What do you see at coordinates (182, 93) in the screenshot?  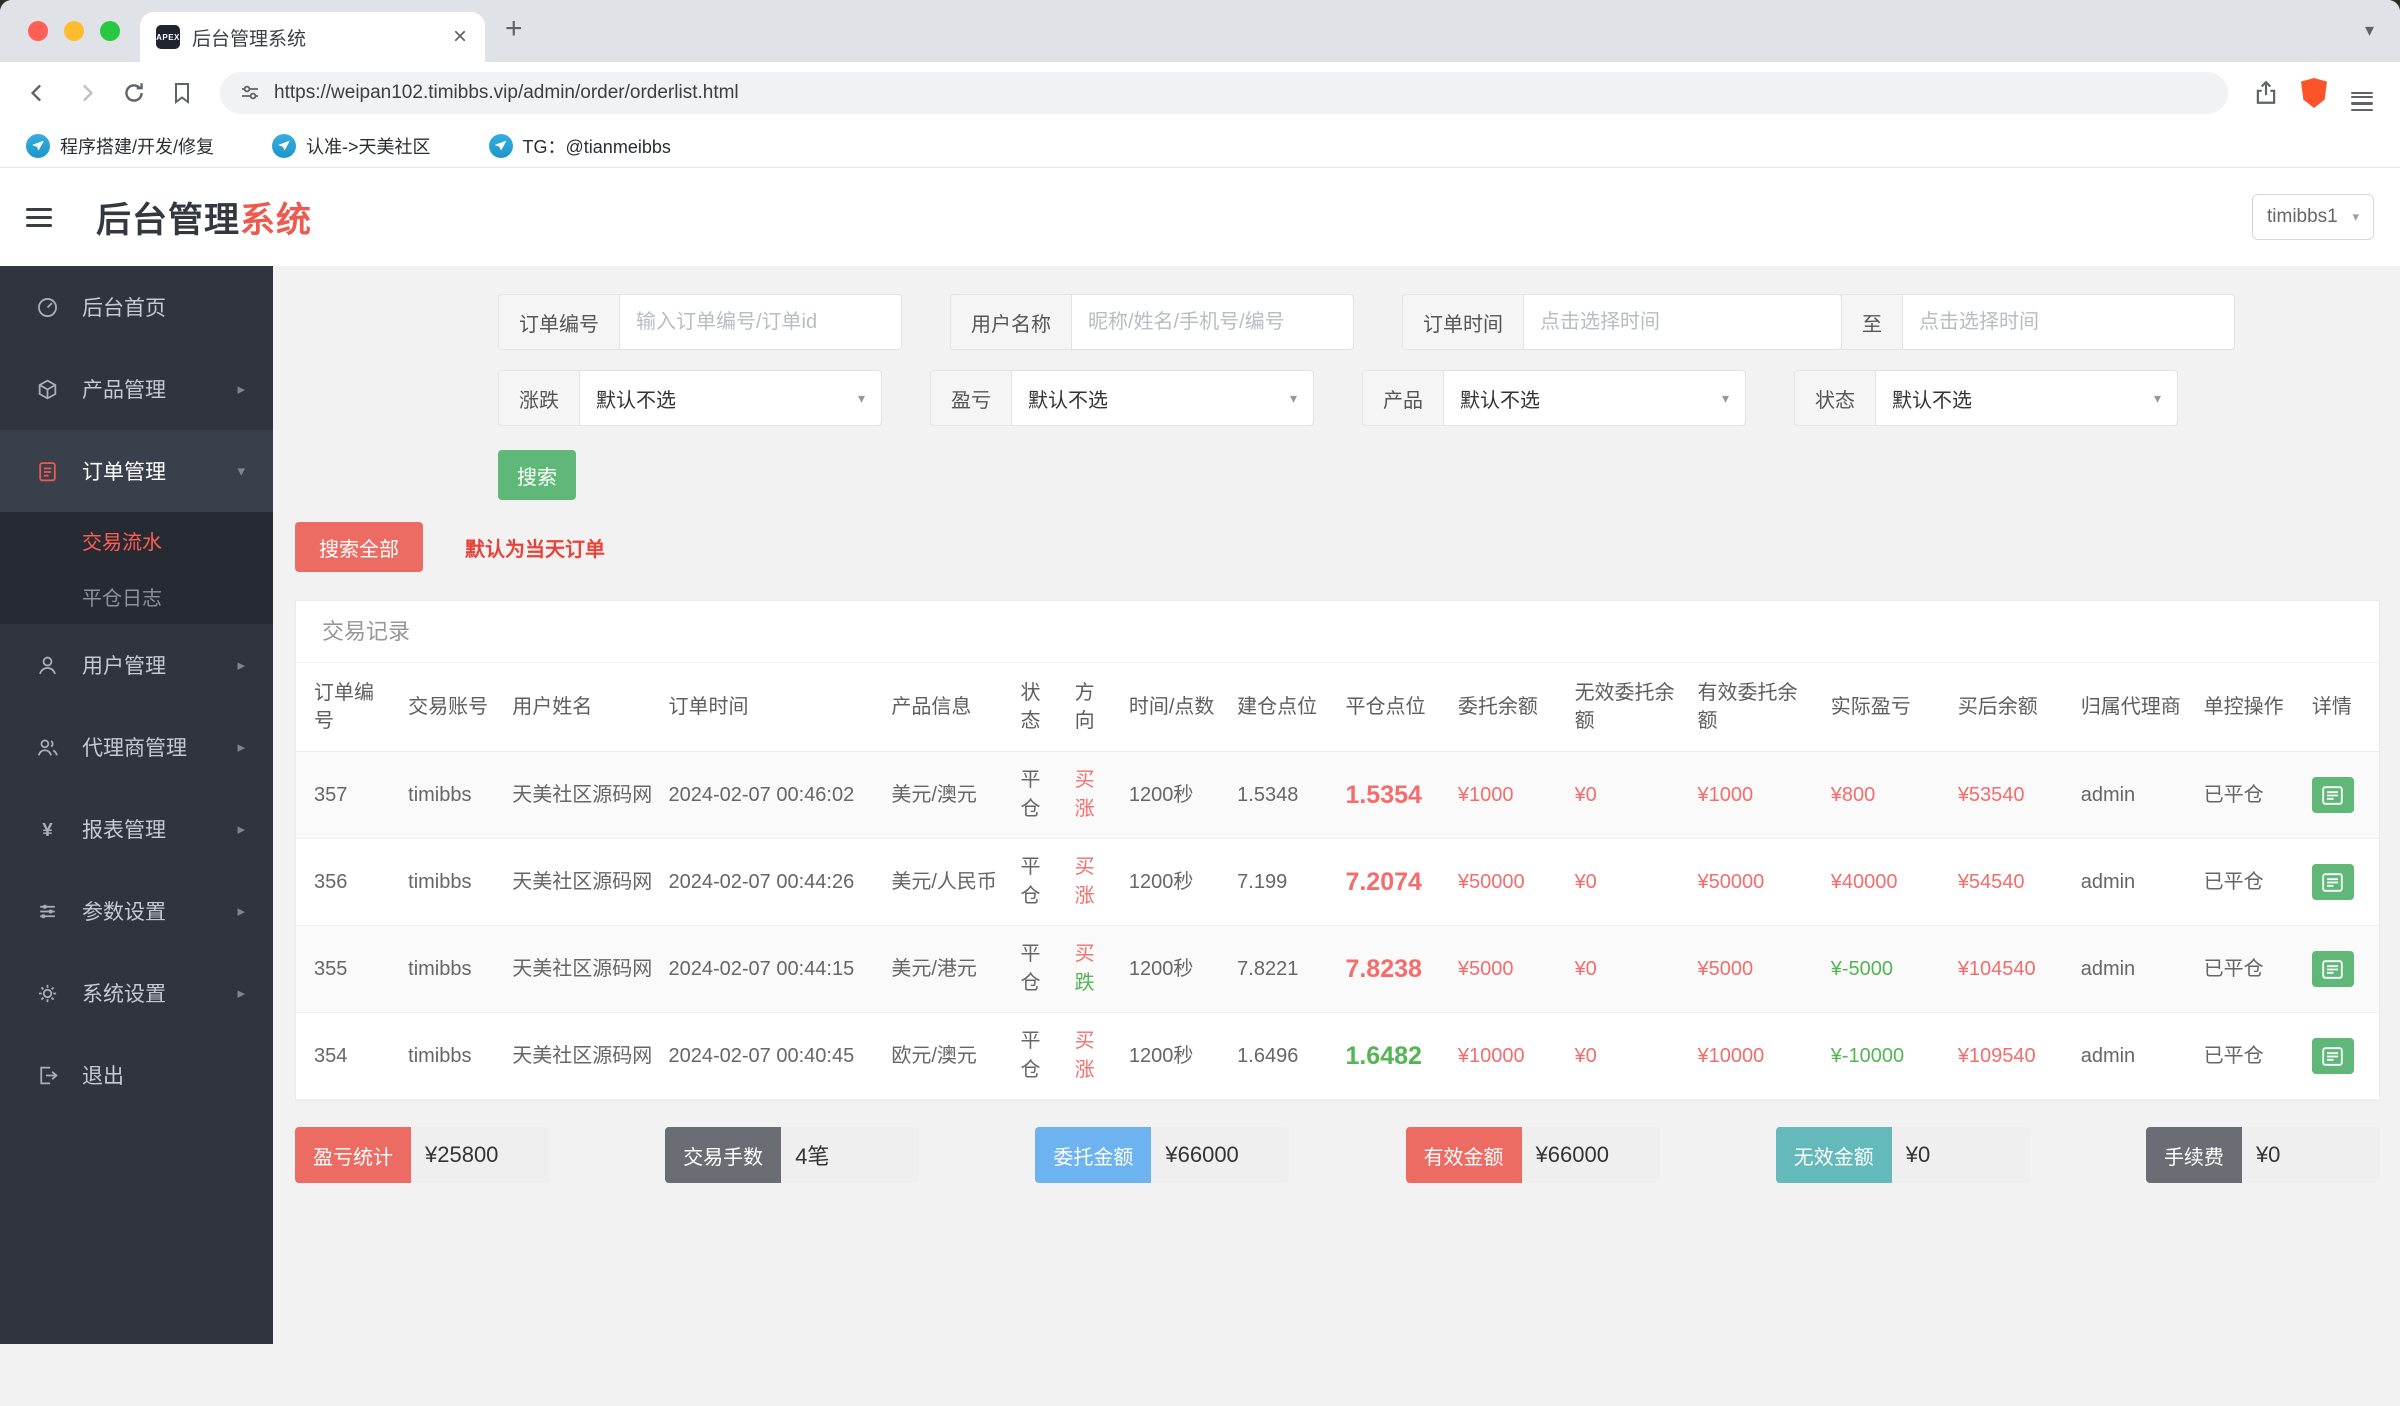 I see `bookmark-icon` at bounding box center [182, 93].